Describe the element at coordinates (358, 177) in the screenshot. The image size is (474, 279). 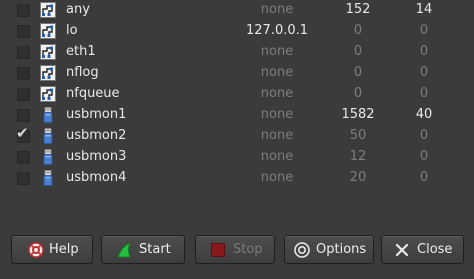
I see `interface-packets: 20` at that location.